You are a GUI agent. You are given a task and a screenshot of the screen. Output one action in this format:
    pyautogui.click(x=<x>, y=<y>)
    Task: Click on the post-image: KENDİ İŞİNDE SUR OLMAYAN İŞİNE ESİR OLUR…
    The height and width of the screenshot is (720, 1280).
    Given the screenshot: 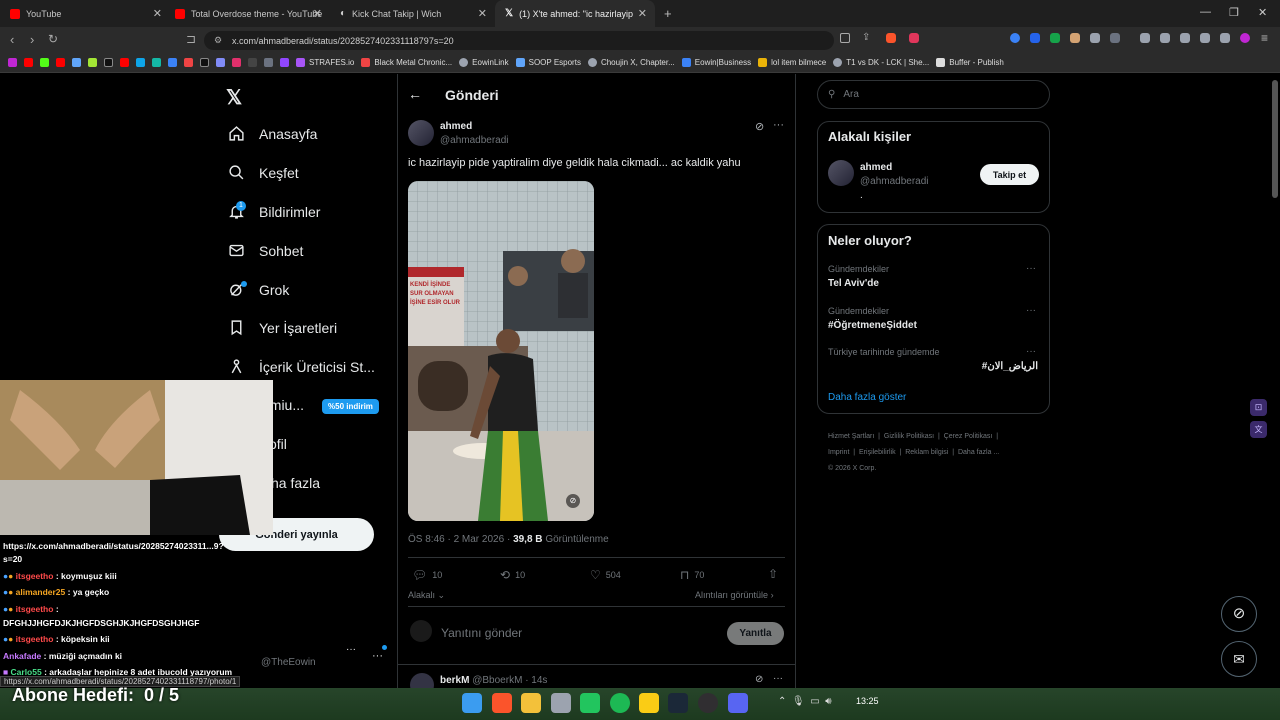 What is the action you would take?
    pyautogui.click(x=501, y=351)
    